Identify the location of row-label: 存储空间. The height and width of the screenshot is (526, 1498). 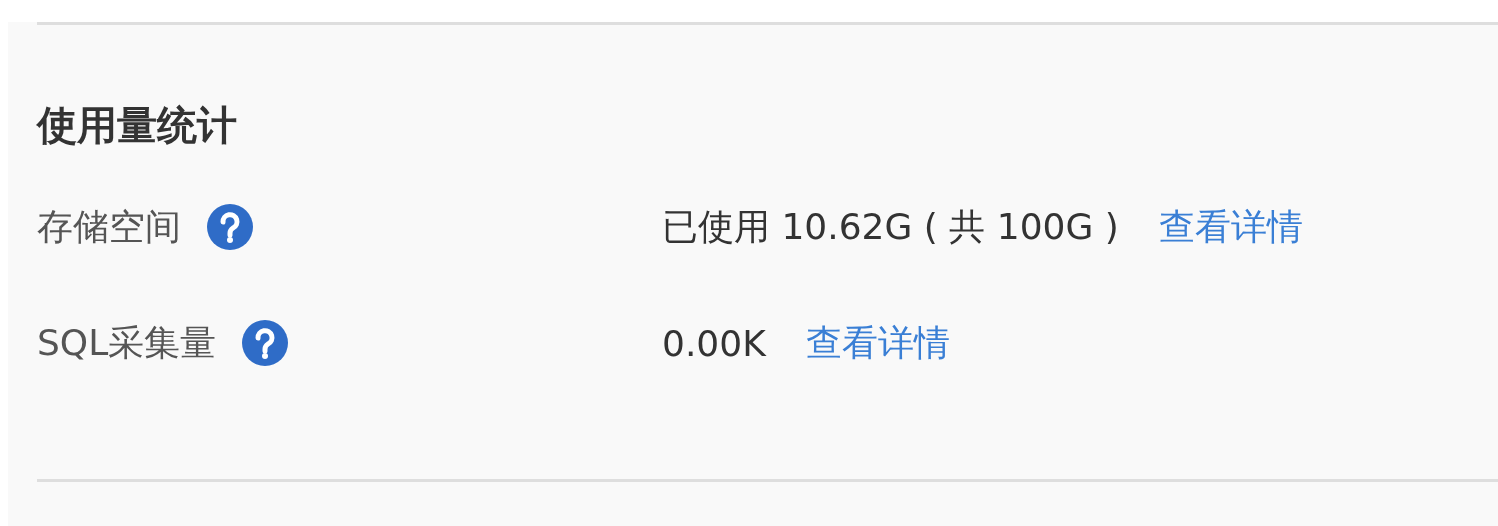
(109, 226).